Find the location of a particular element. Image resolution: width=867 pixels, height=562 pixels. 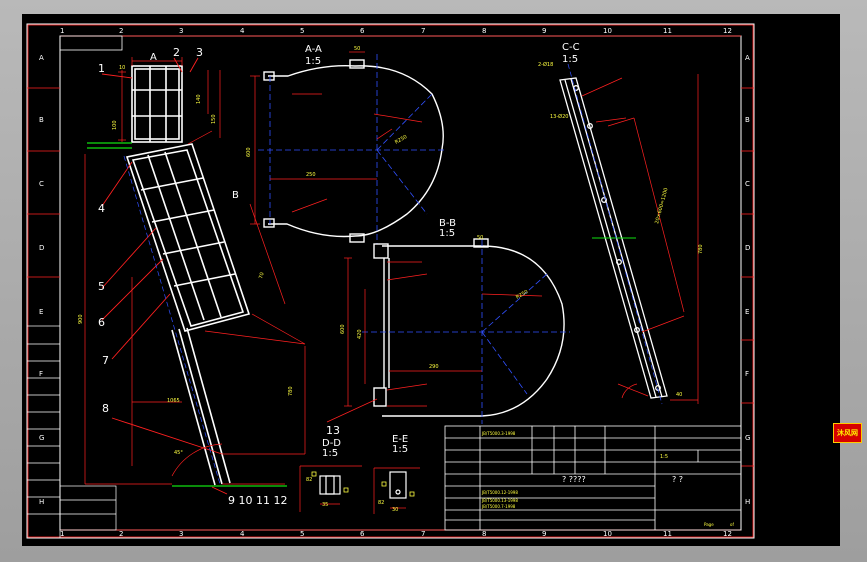

balloon-6: 6 is located at coordinates (101, 322).